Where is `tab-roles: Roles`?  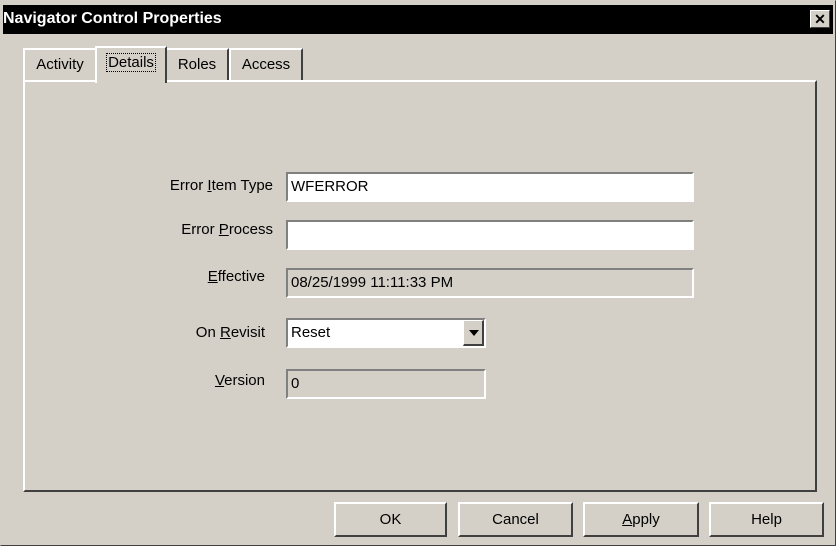 tab-roles: Roles is located at coordinates (197, 64).